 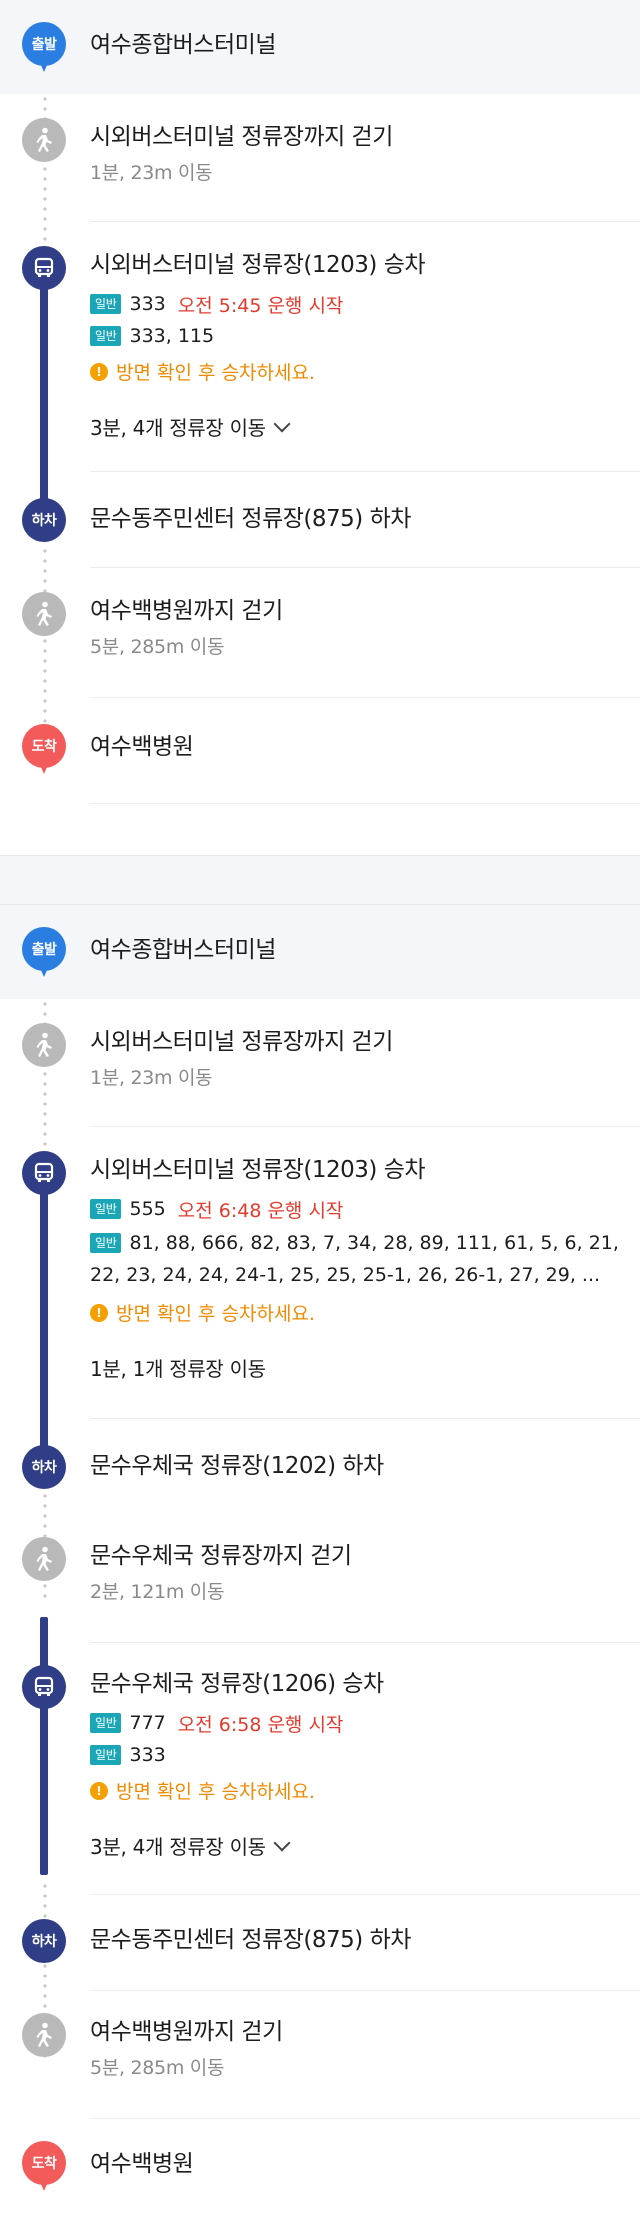 I want to click on bus-row: 일반 555 오전 6:48 운행 시작, so click(x=216, y=1209).